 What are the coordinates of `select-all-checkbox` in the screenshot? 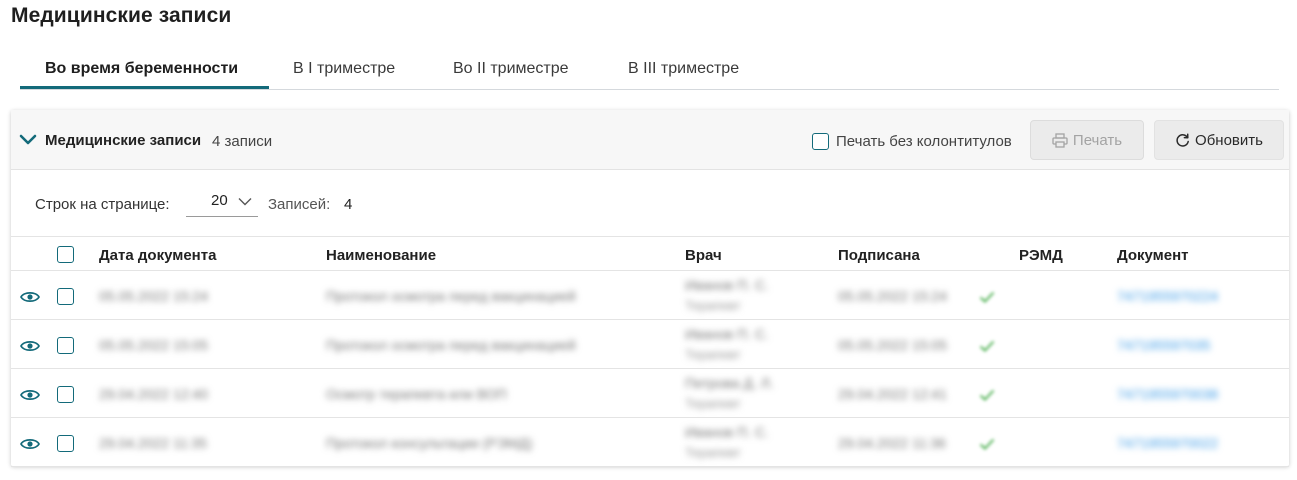 It's located at (65, 254).